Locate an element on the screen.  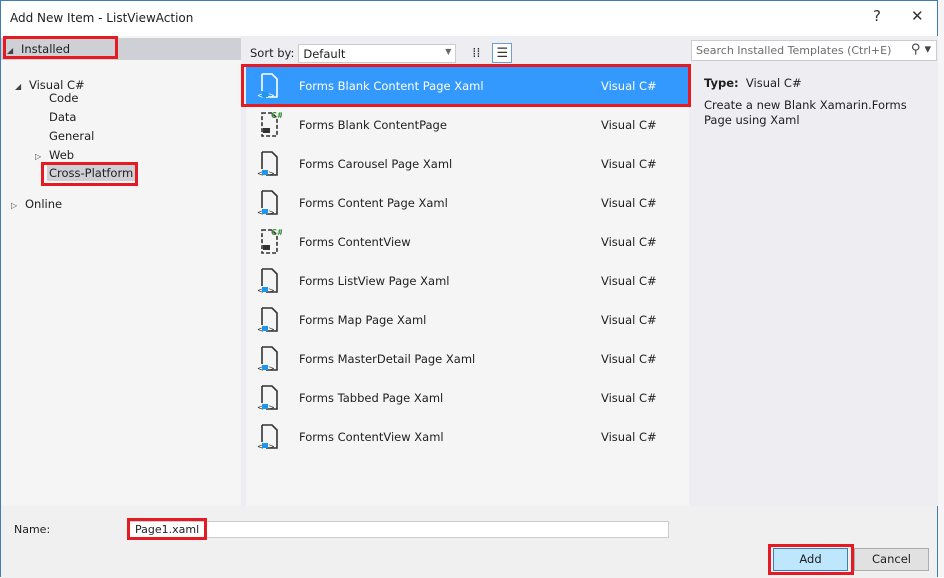
template-row: < > Forms MasterDetail Page Xaml Visual C# is located at coordinates (467, 358).